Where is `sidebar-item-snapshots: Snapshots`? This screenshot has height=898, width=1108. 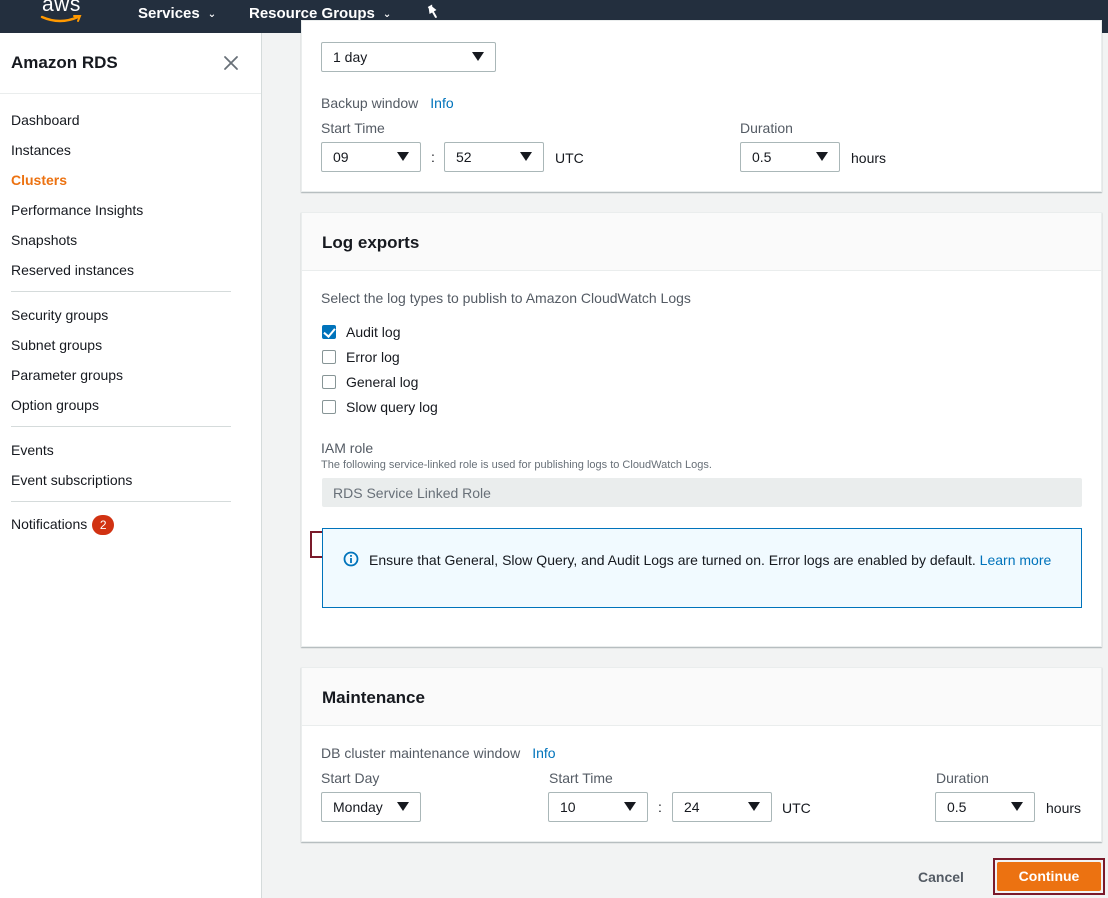
sidebar-item-snapshots: Snapshots is located at coordinates (44, 240).